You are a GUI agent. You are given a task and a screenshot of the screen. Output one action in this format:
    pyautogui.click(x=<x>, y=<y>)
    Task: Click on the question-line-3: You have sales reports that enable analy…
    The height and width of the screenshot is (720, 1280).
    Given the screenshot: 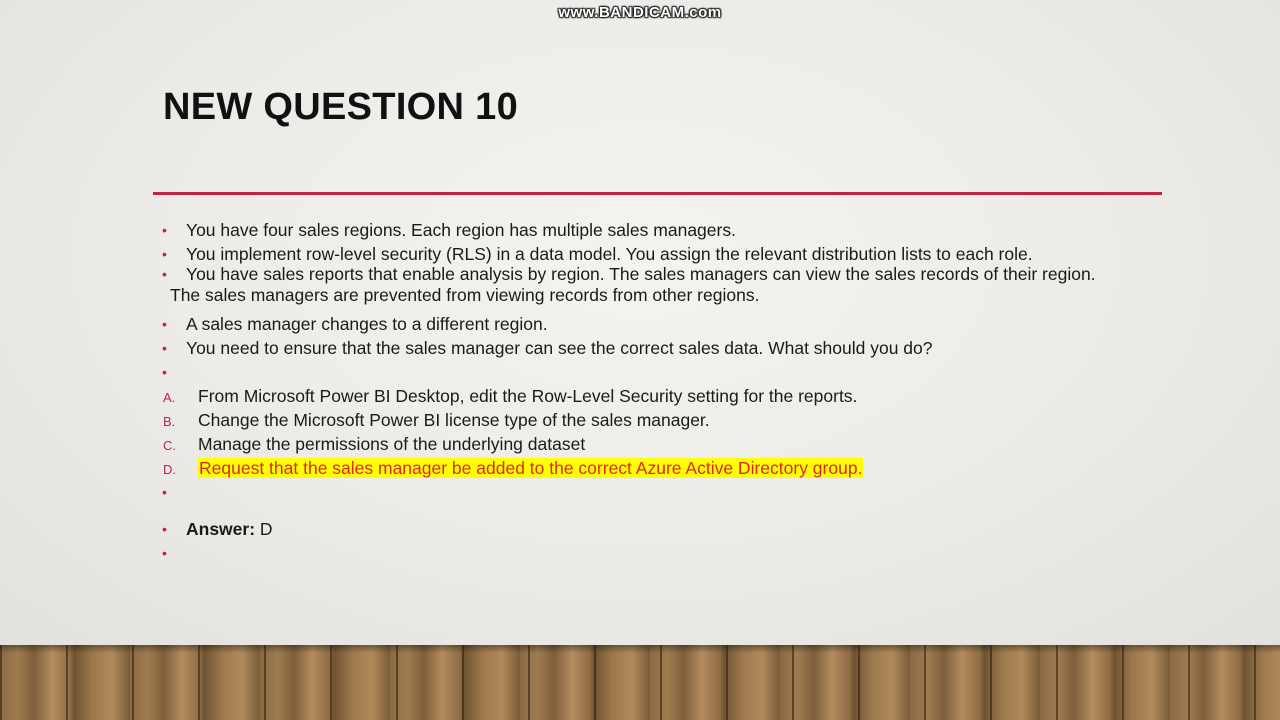 What is the action you would take?
    pyautogui.click(x=641, y=274)
    